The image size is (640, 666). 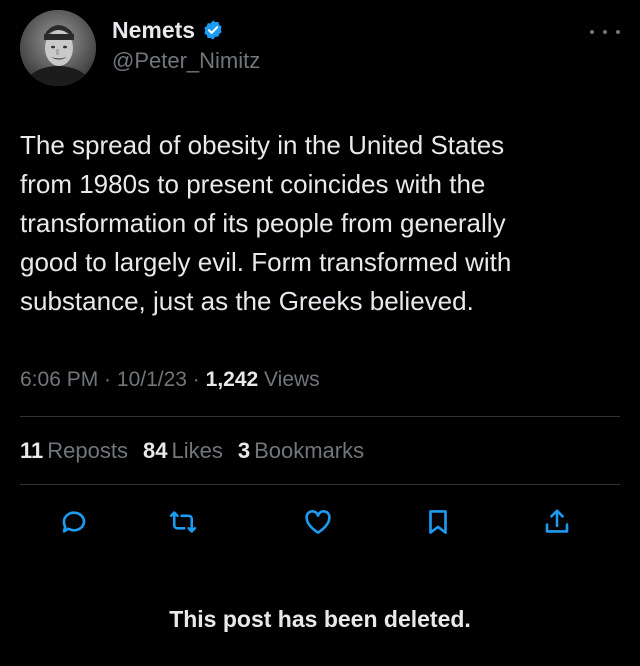 I want to click on divider-top, so click(x=320, y=416).